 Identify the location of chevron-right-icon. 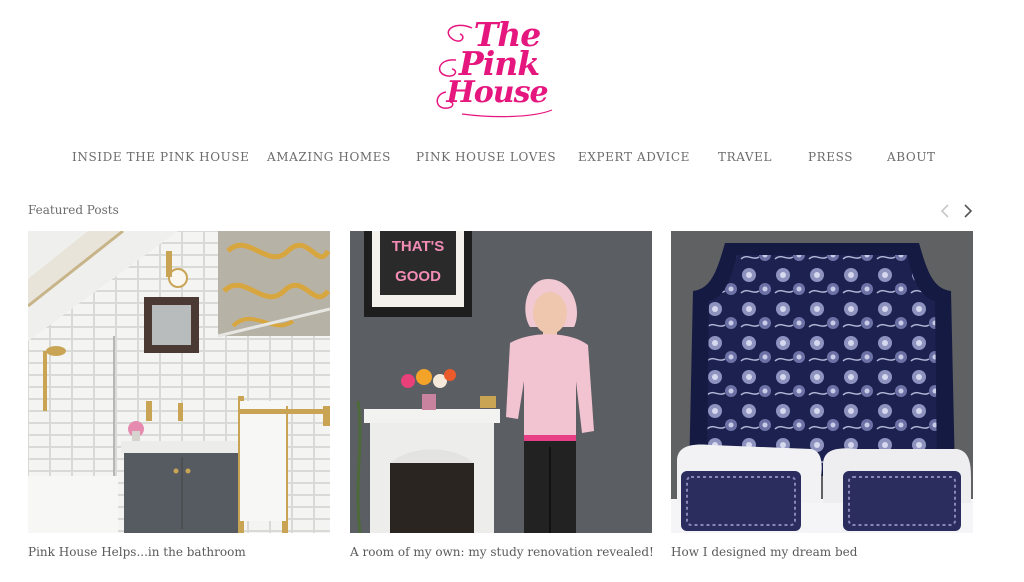
(968, 211).